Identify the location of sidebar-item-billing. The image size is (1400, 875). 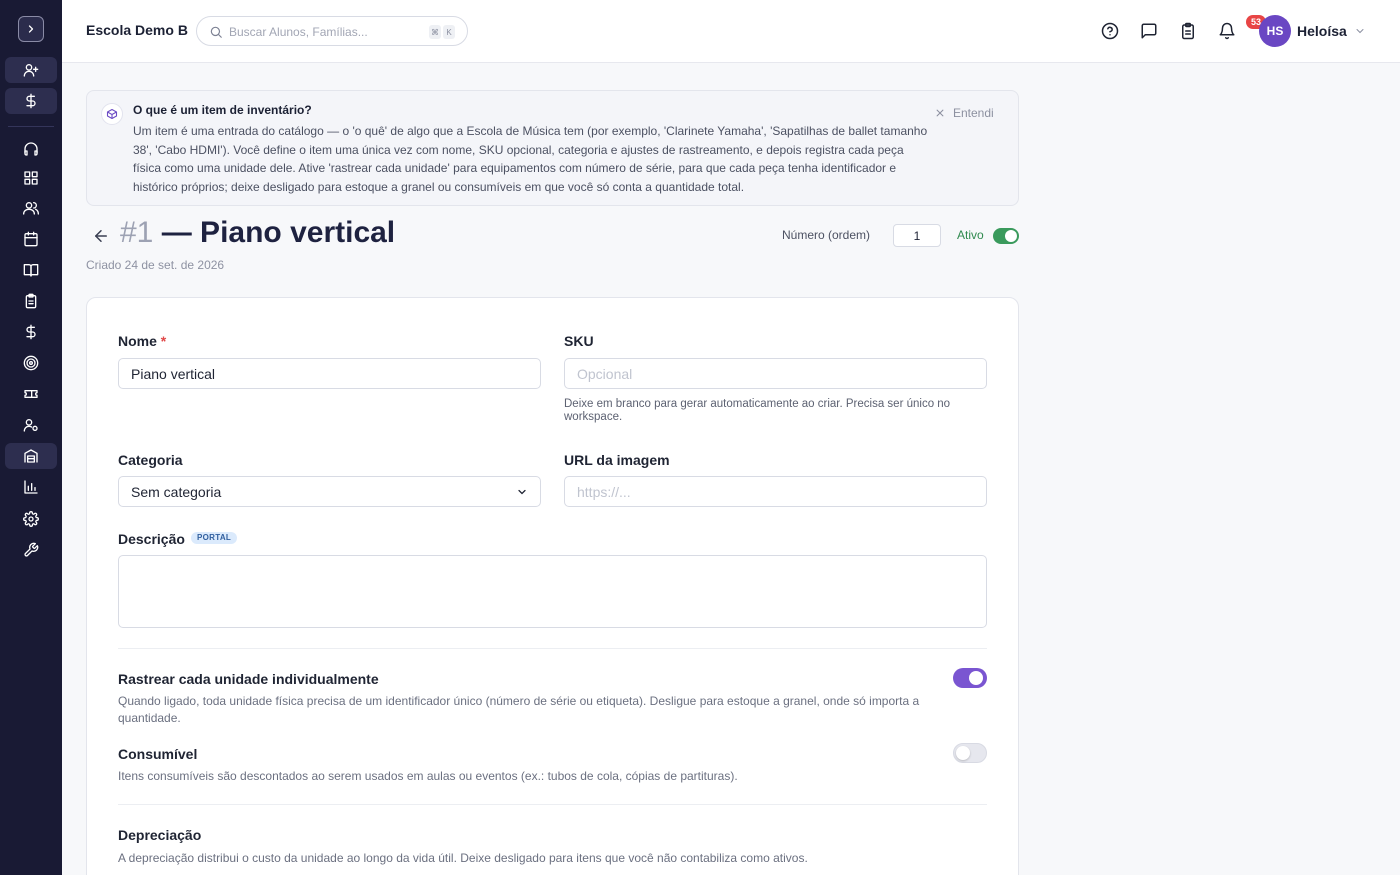
(31, 101).